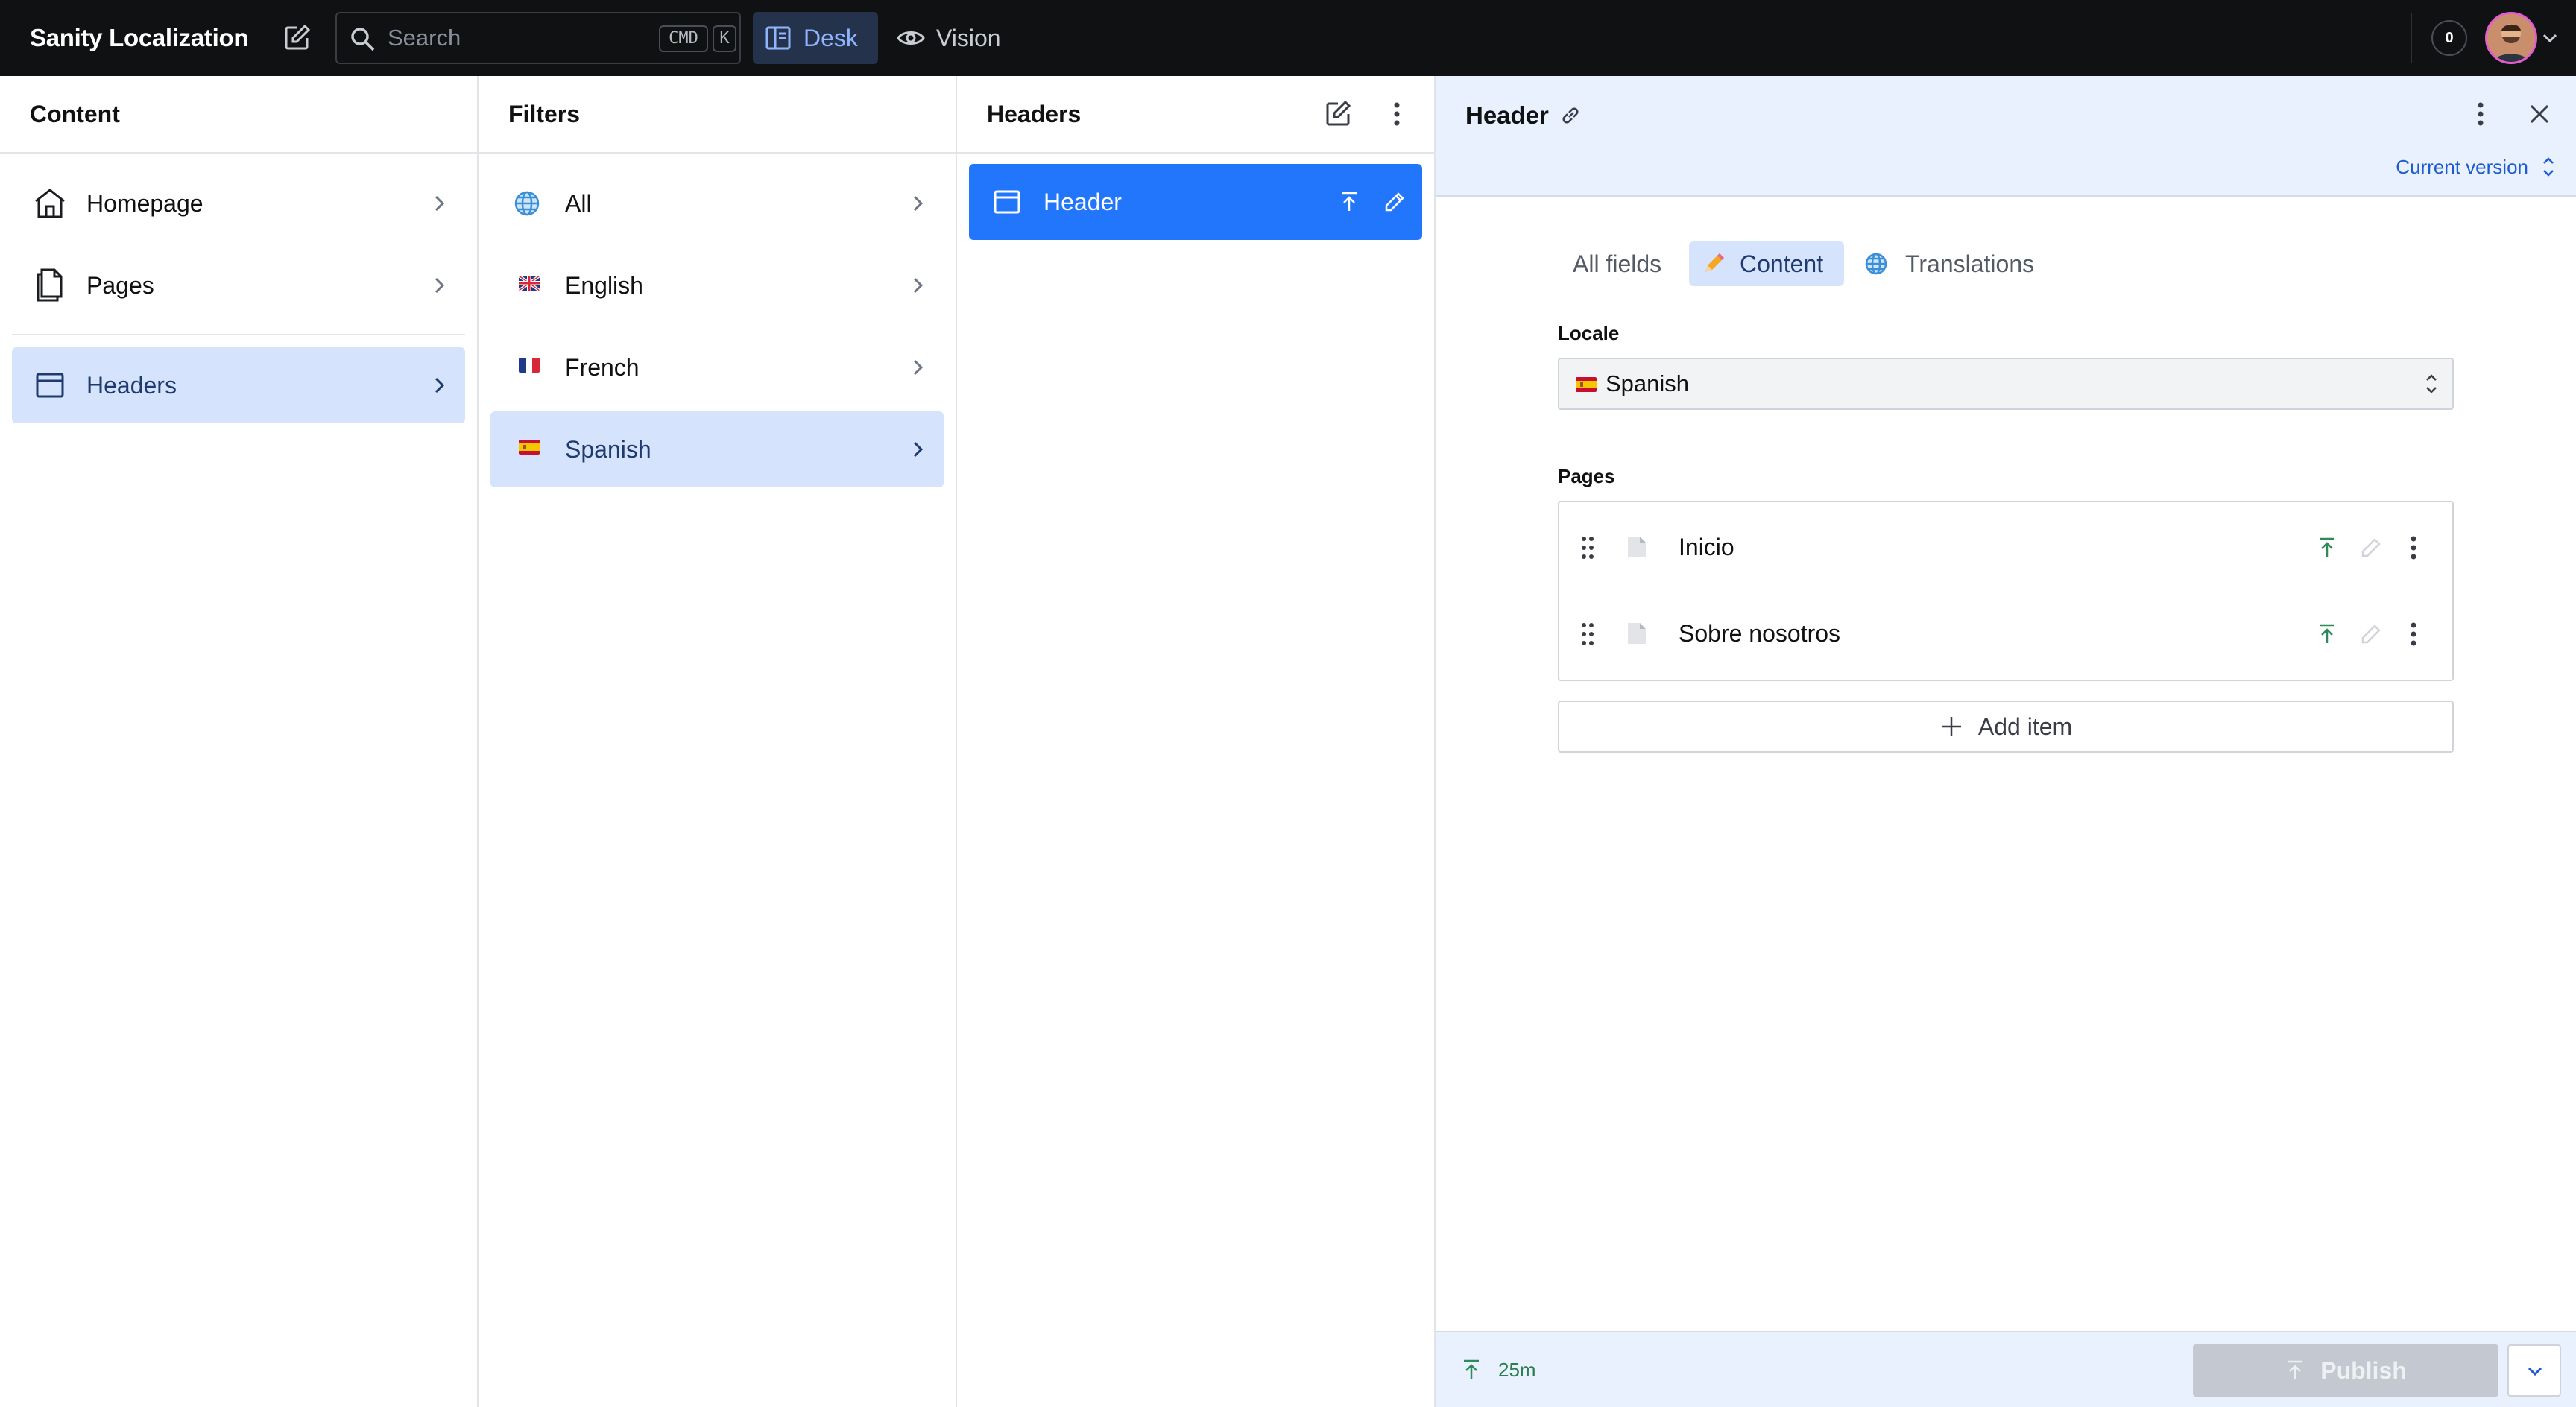  Describe the element at coordinates (2411, 38) in the screenshot. I see `topbar-divider` at that location.